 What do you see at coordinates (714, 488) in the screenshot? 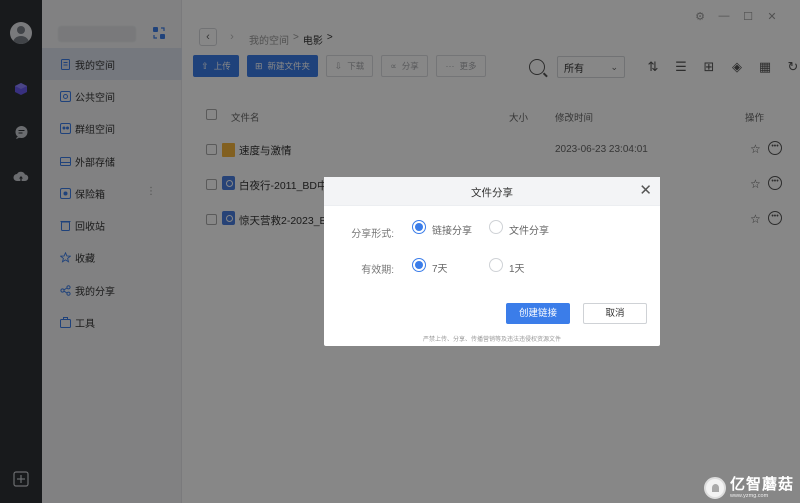
I see `mushroom-logo-icon` at bounding box center [714, 488].